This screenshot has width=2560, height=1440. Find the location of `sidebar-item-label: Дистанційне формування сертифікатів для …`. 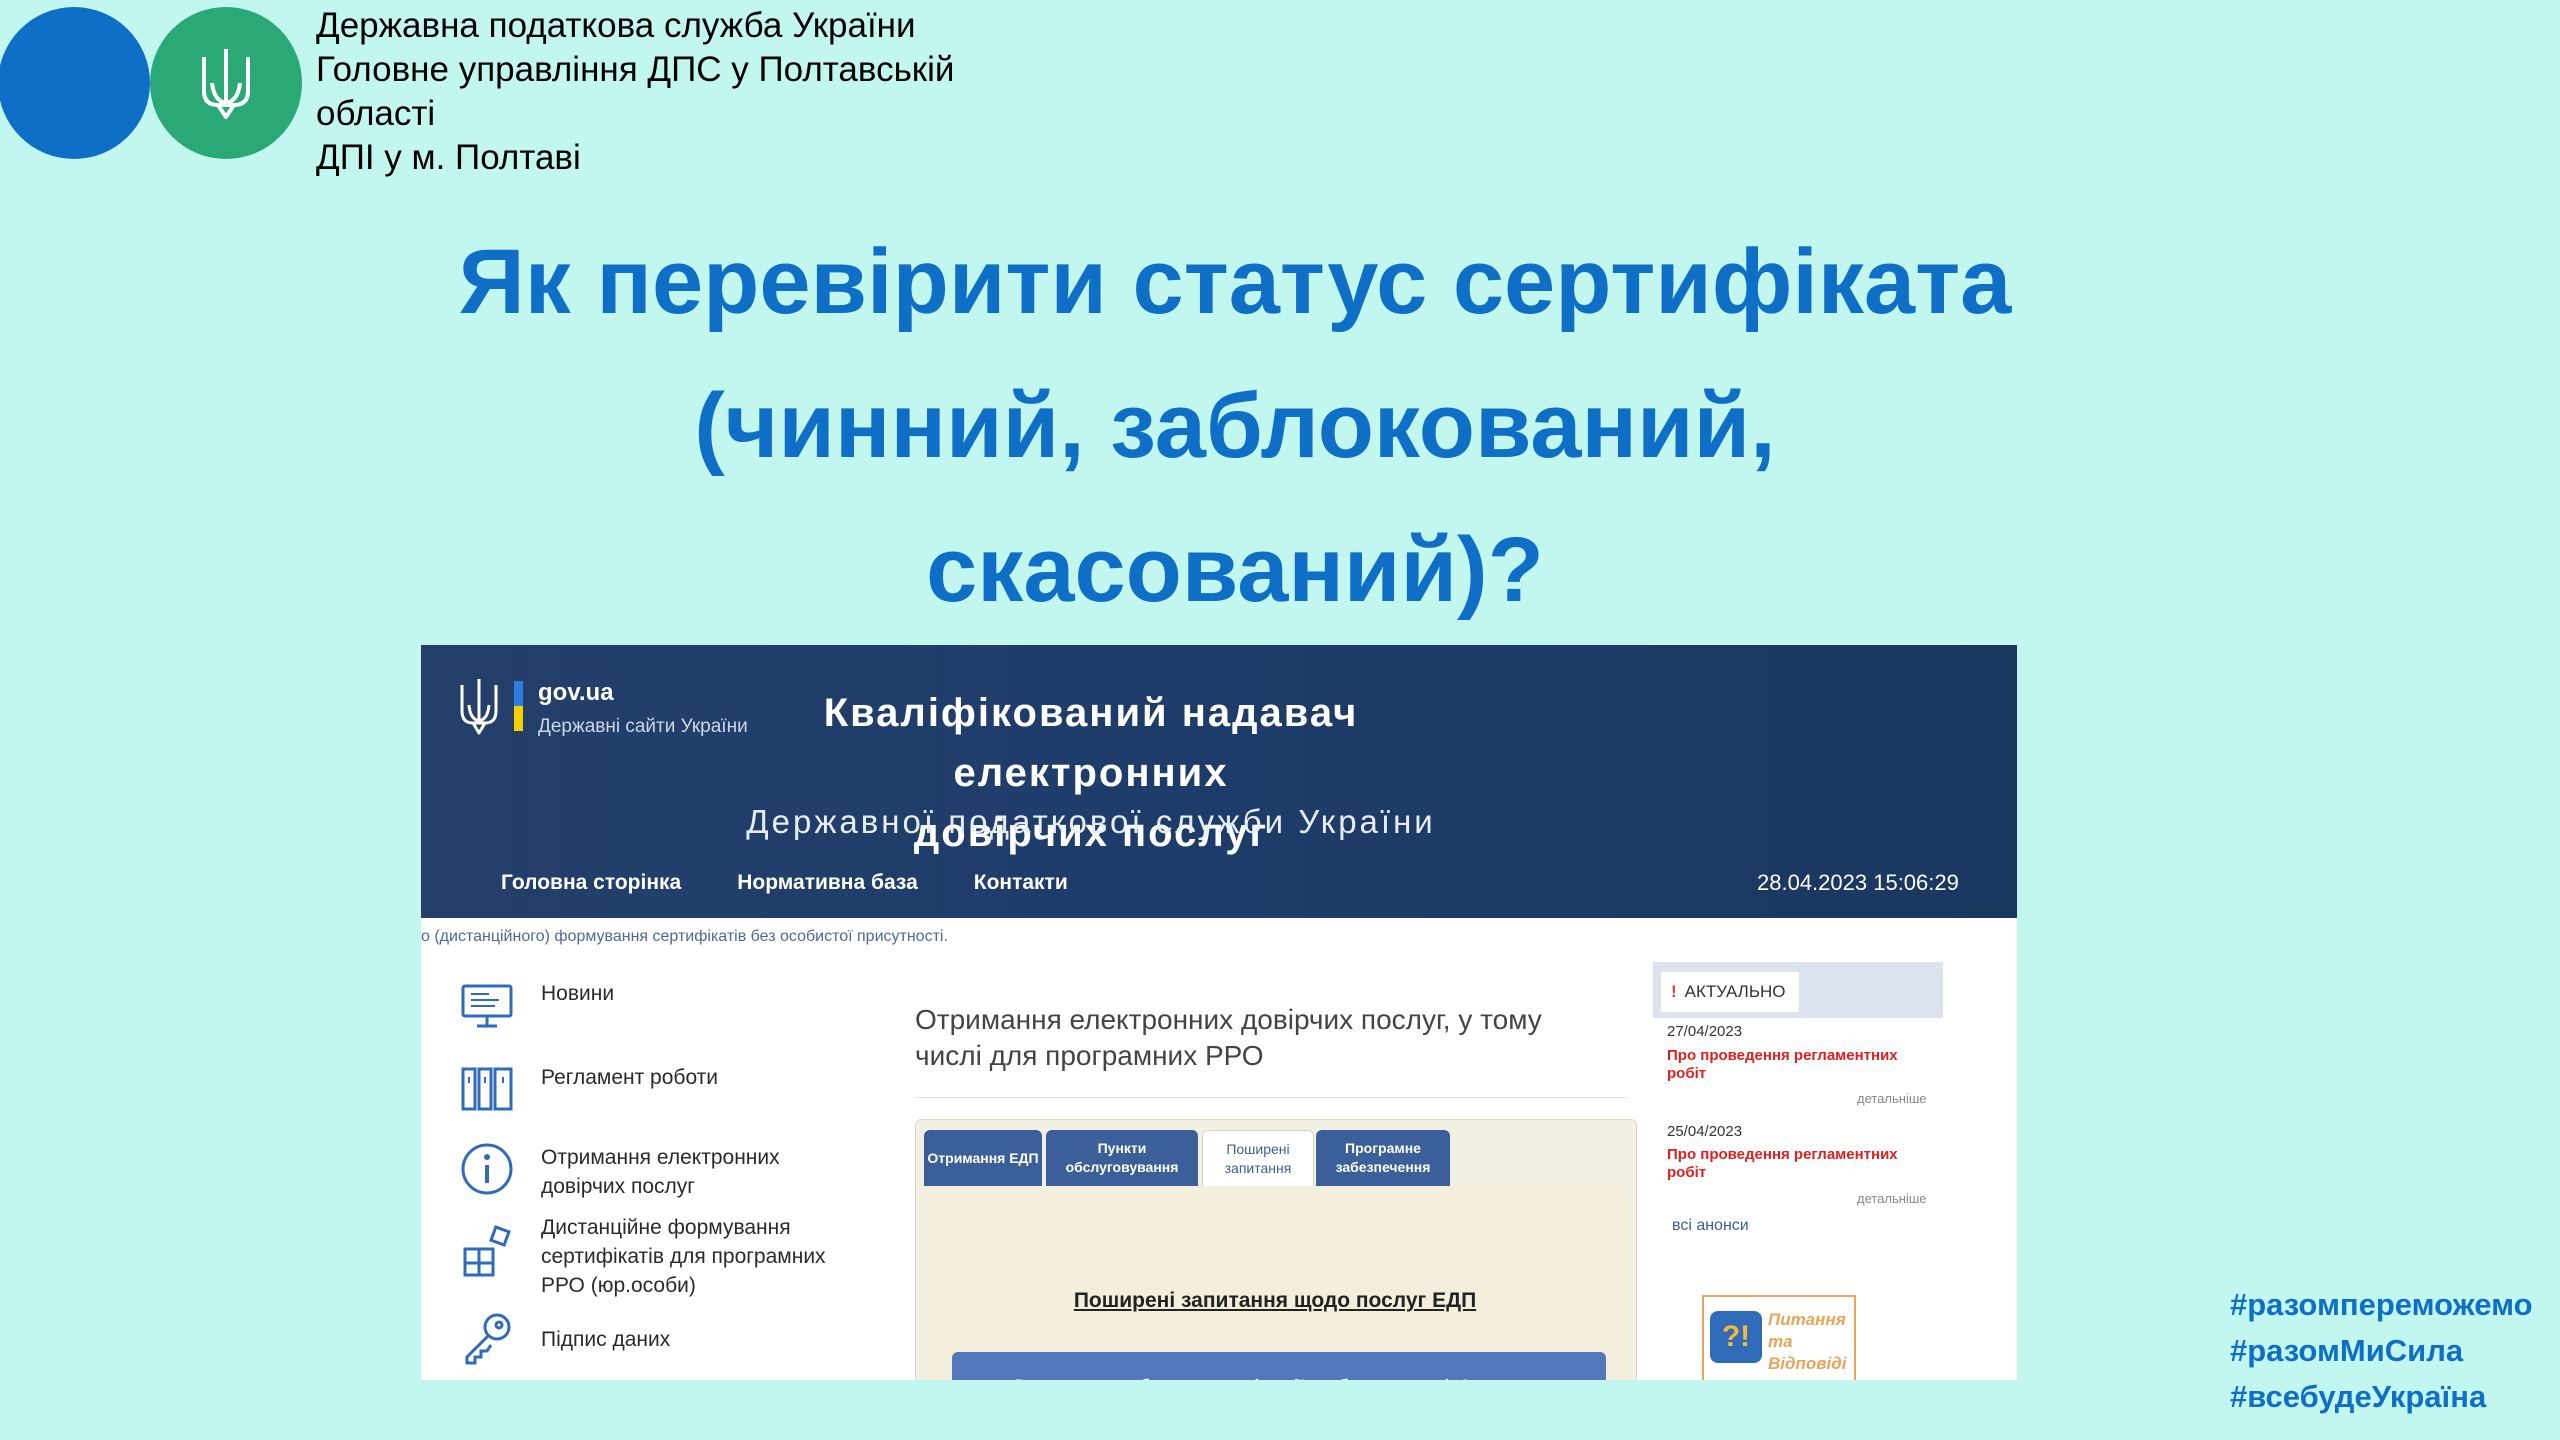

sidebar-item-label: Дистанційне формування сертифікатів для … is located at coordinates (683, 1256).